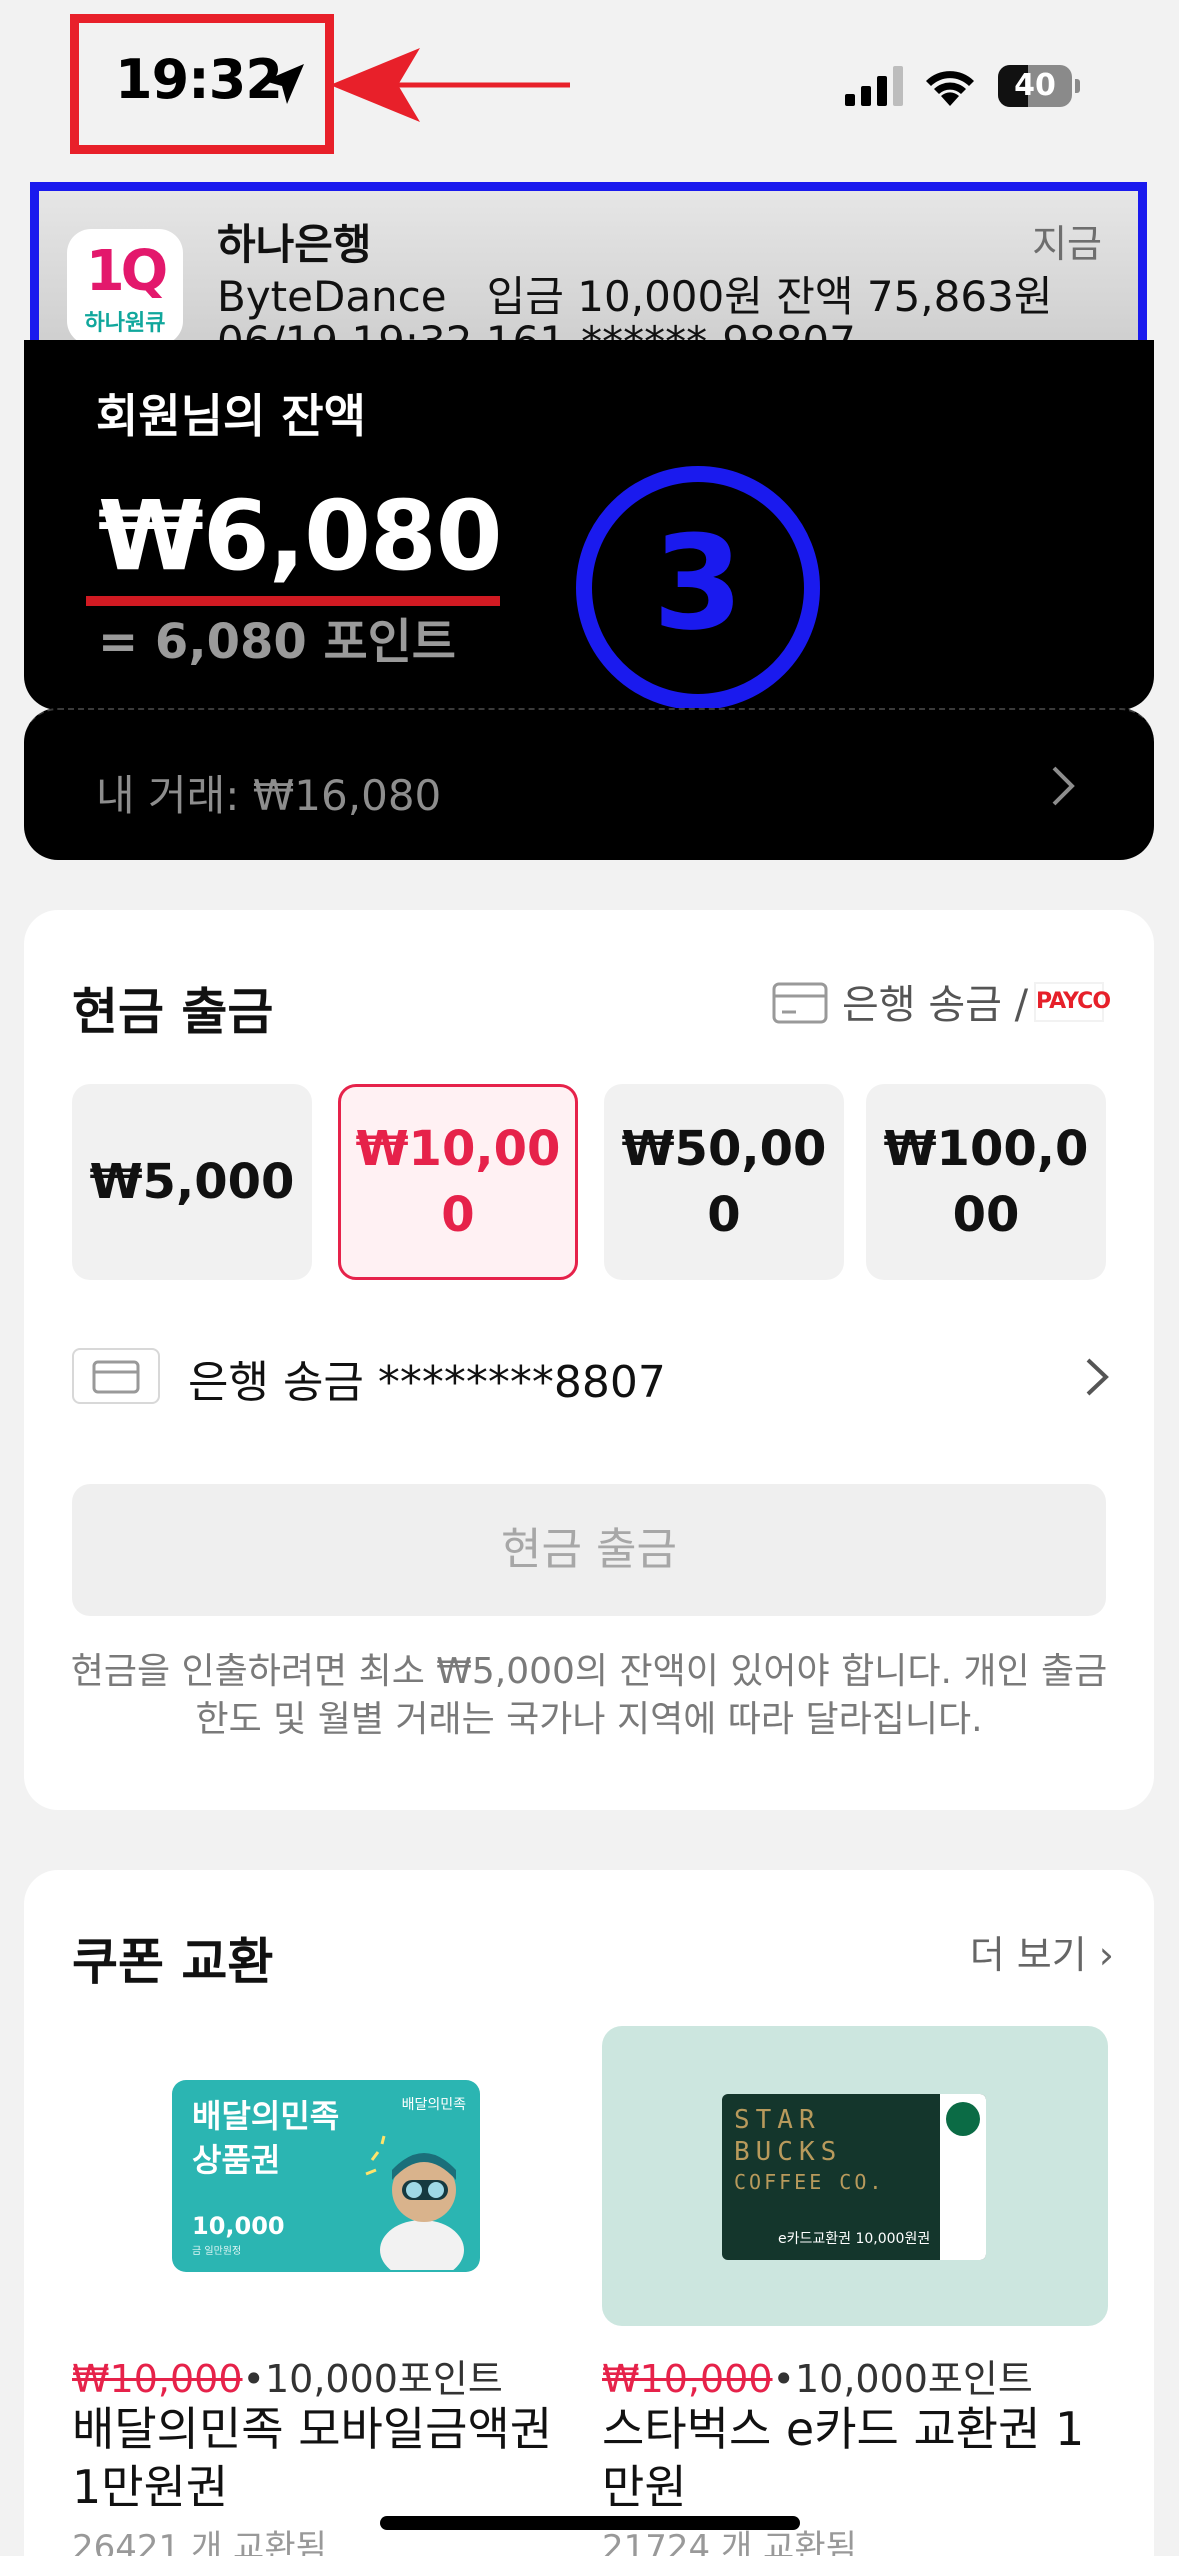  I want to click on payco-logo: PAYCO, so click(1072, 1002).